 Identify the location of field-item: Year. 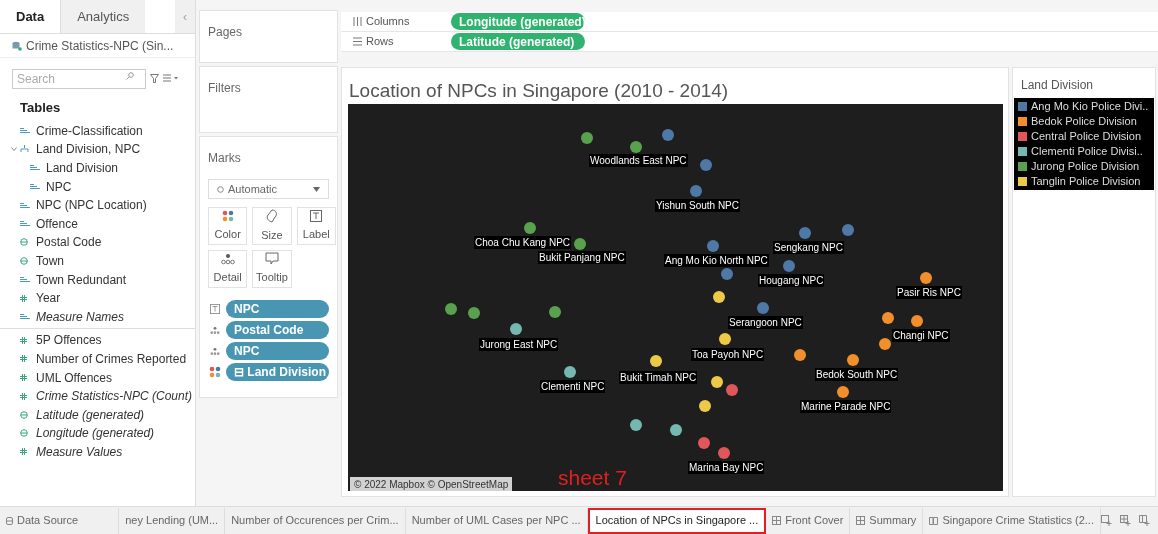
(48, 298).